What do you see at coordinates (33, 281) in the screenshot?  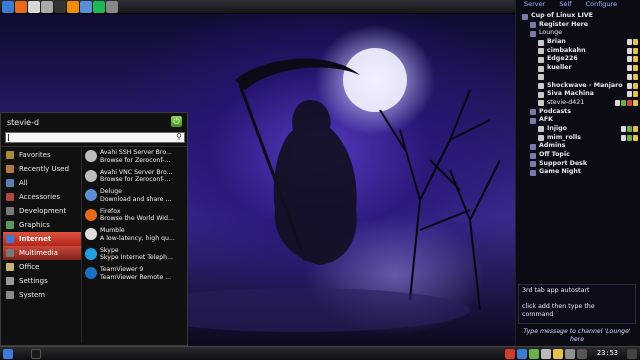 I see `category-label: Settings` at bounding box center [33, 281].